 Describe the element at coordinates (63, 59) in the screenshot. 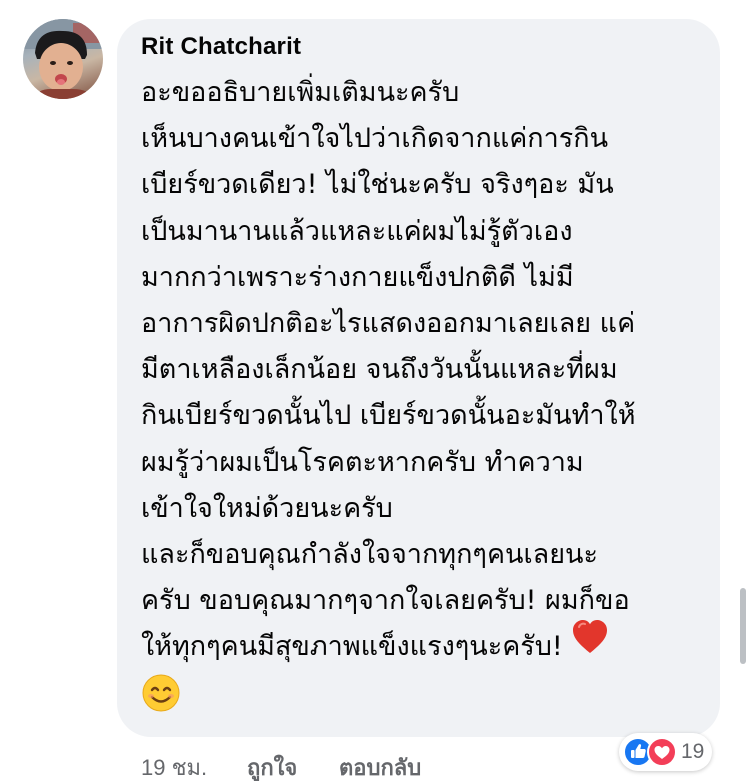

I see `avatar` at that location.